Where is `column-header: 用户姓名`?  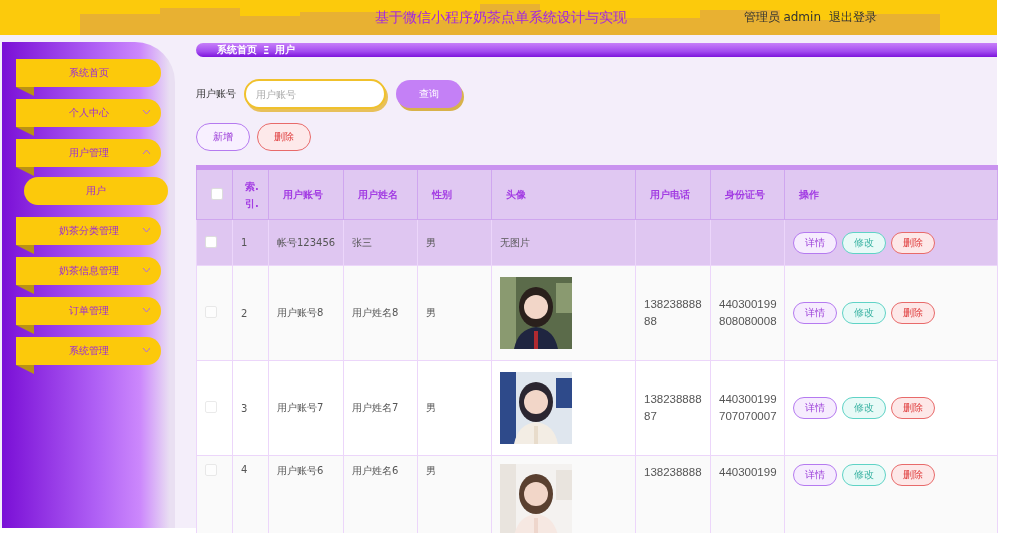
column-header: 用户姓名 is located at coordinates (380, 193).